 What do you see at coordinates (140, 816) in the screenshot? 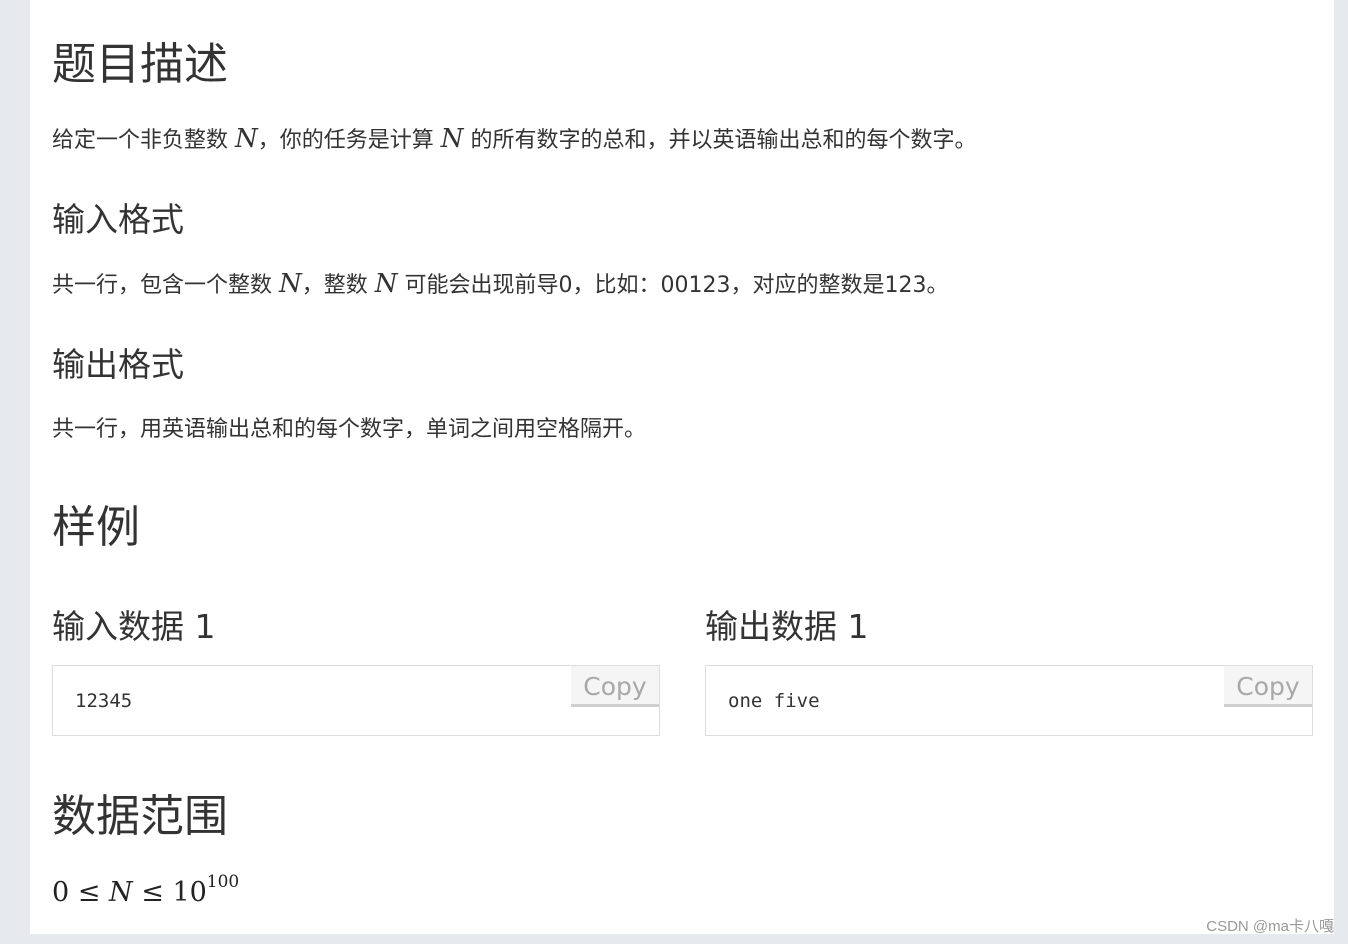
I see `range-heading: 数据范围` at bounding box center [140, 816].